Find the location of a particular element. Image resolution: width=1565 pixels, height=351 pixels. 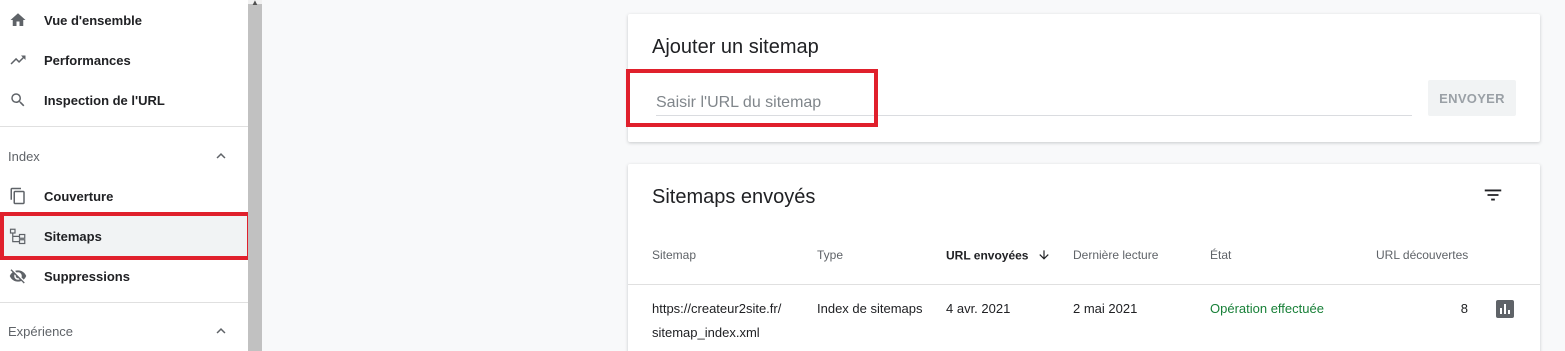

sidebar-scrollbar: ▲ is located at coordinates (255, 175).